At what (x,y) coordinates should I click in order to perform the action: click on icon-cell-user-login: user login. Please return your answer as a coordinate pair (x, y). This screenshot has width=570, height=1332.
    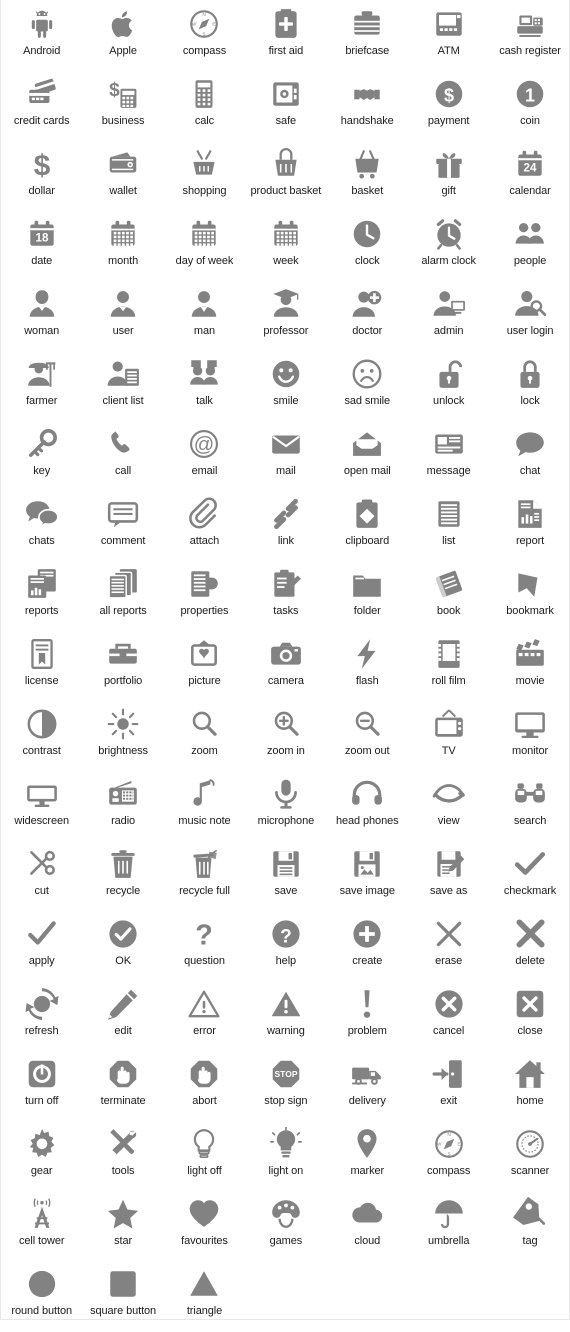
    Looking at the image, I should click on (529, 317).